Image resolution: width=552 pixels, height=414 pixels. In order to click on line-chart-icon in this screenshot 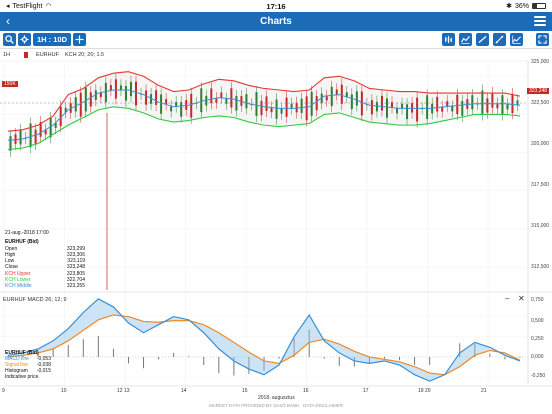, I will do `click(465, 39)`.